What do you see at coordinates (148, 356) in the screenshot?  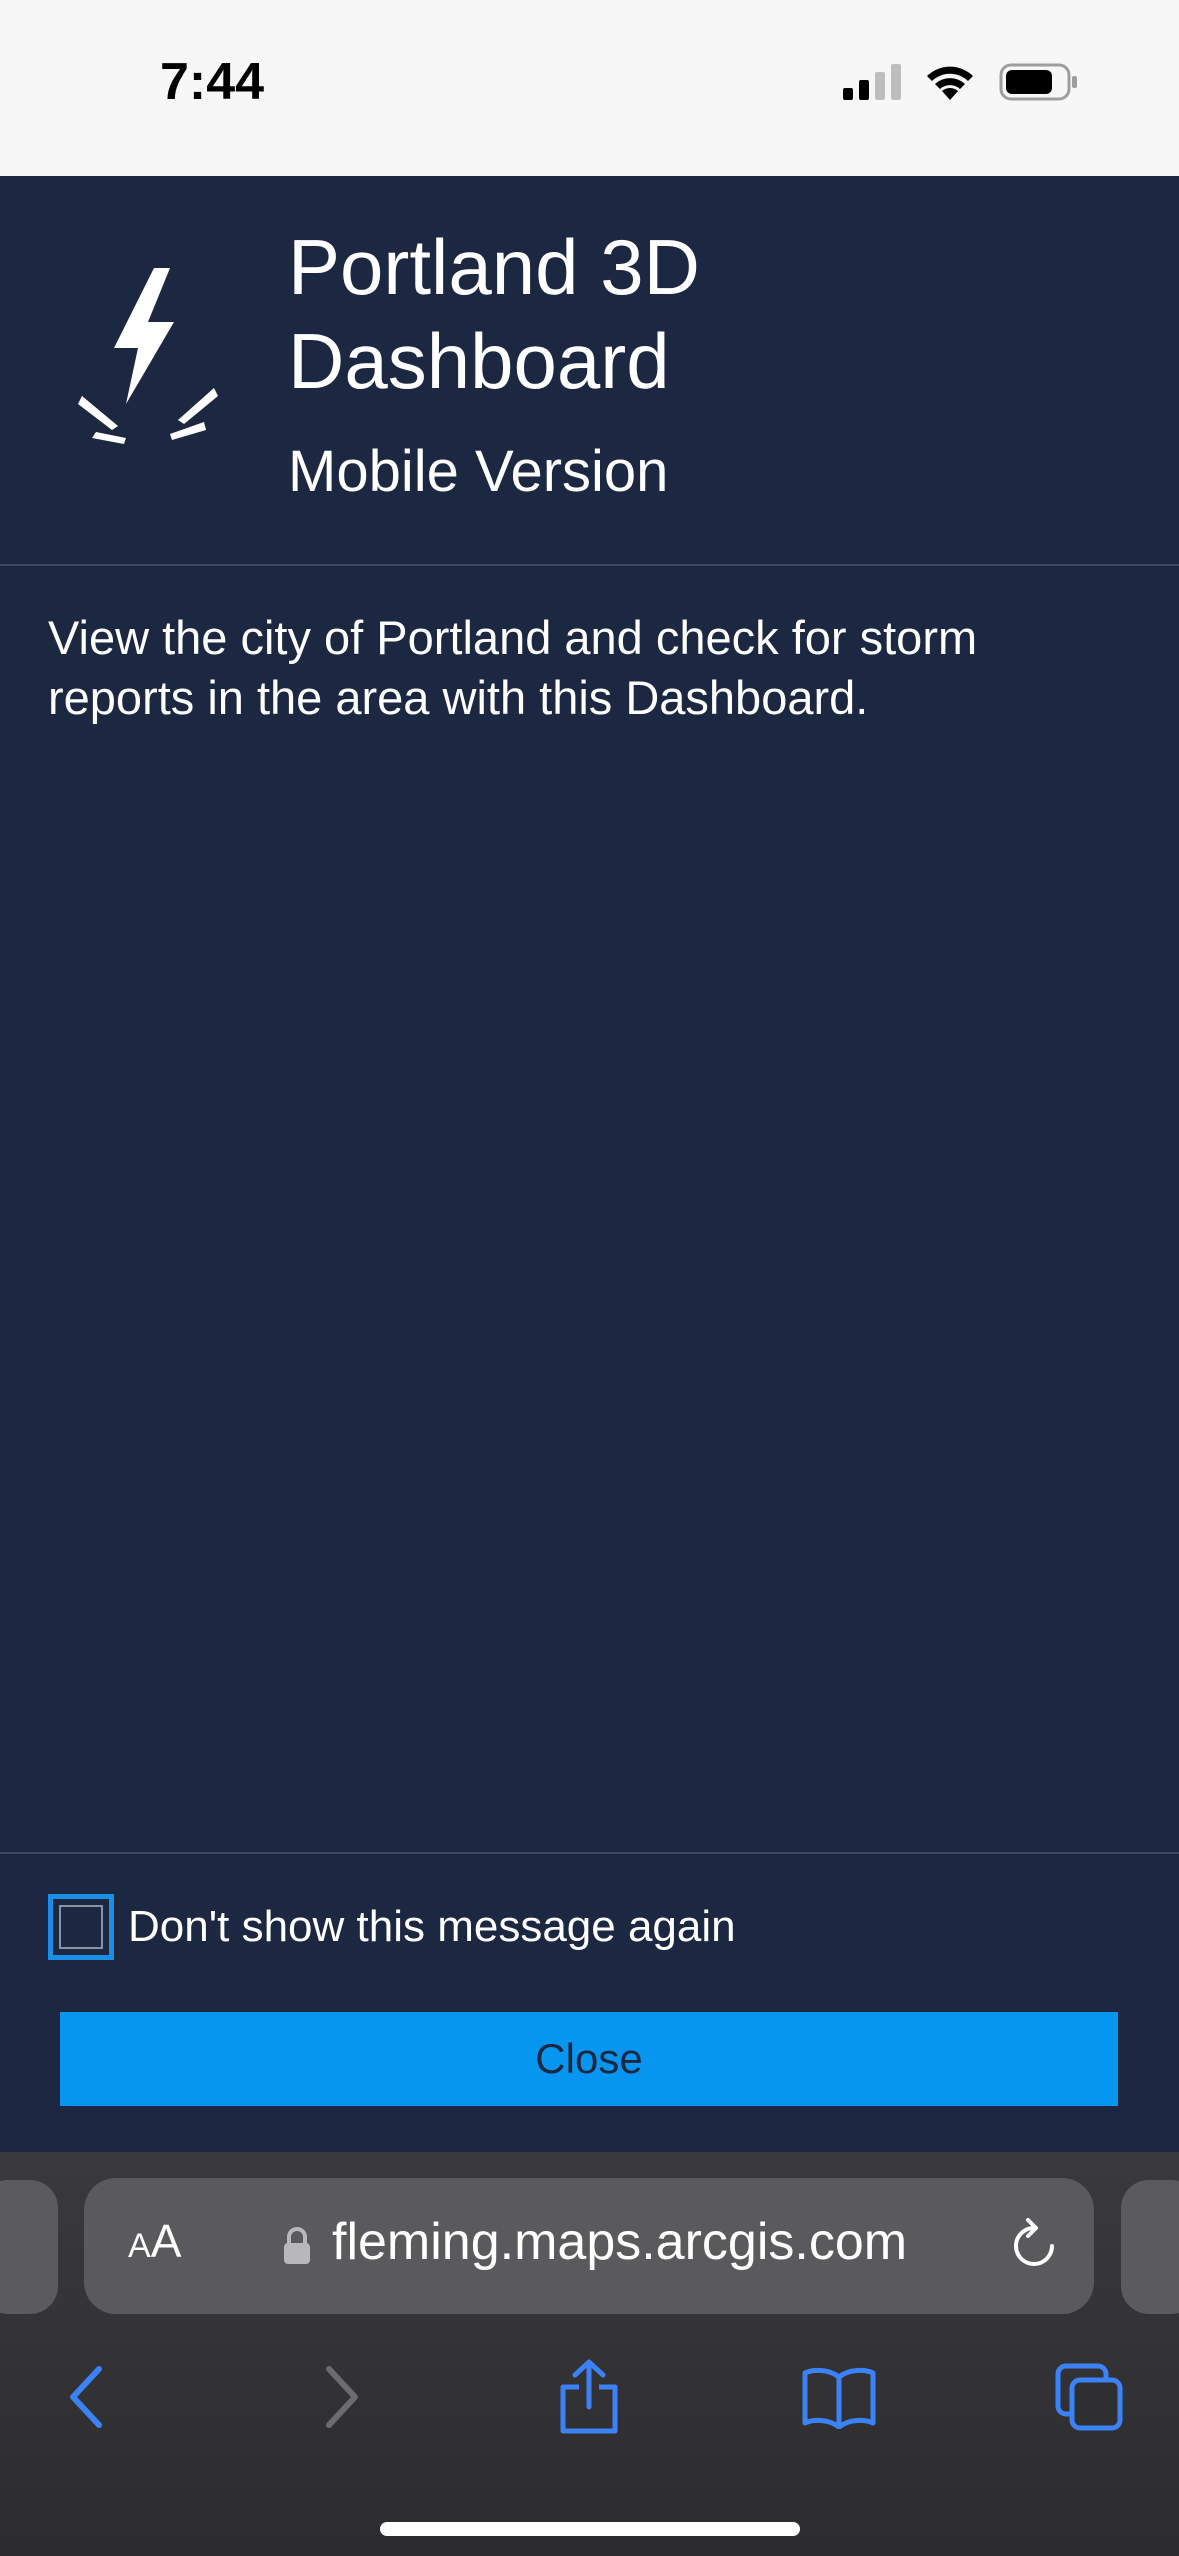 I see `lightning-bolt-icon` at bounding box center [148, 356].